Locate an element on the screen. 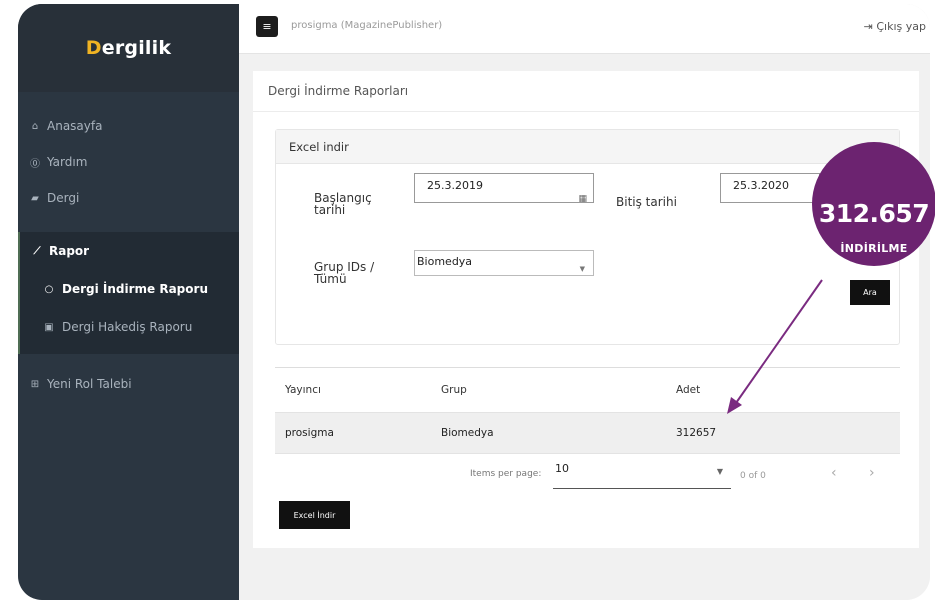 The height and width of the screenshot is (600, 935). sidebar-item-label: Yardım is located at coordinates (67, 162).